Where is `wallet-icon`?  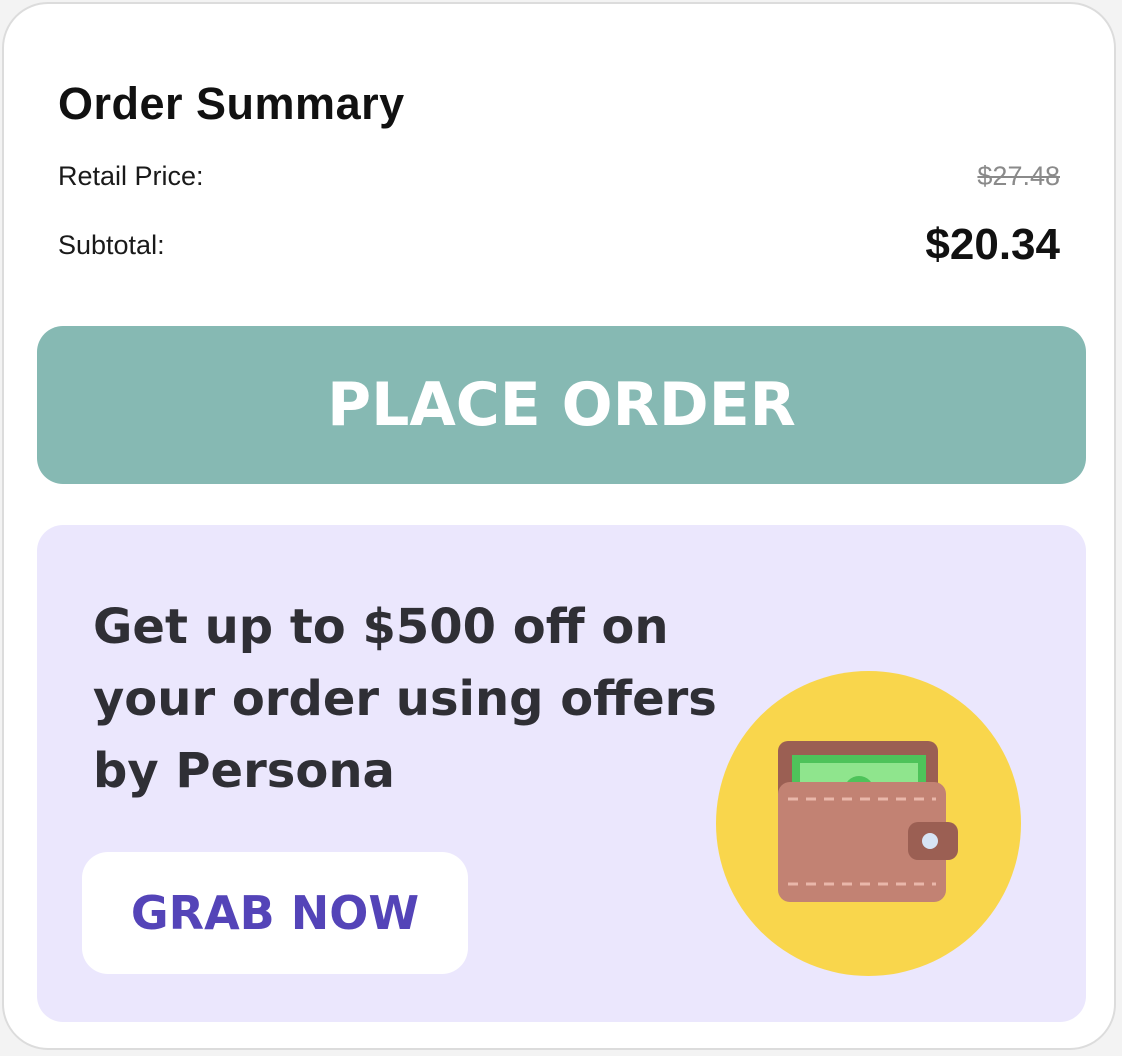 wallet-icon is located at coordinates (868, 823).